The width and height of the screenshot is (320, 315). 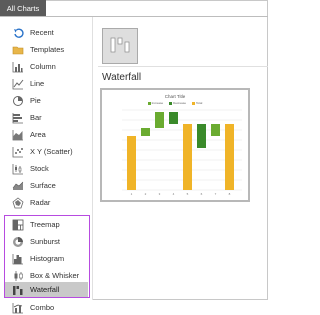 I want to click on column-chart-icon, so click(x=18, y=67).